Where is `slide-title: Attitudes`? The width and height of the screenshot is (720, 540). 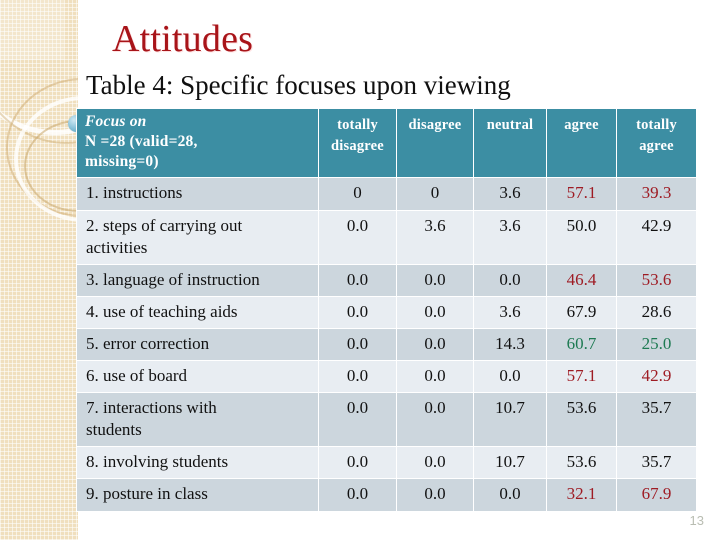 slide-title: Attitudes is located at coordinates (183, 39).